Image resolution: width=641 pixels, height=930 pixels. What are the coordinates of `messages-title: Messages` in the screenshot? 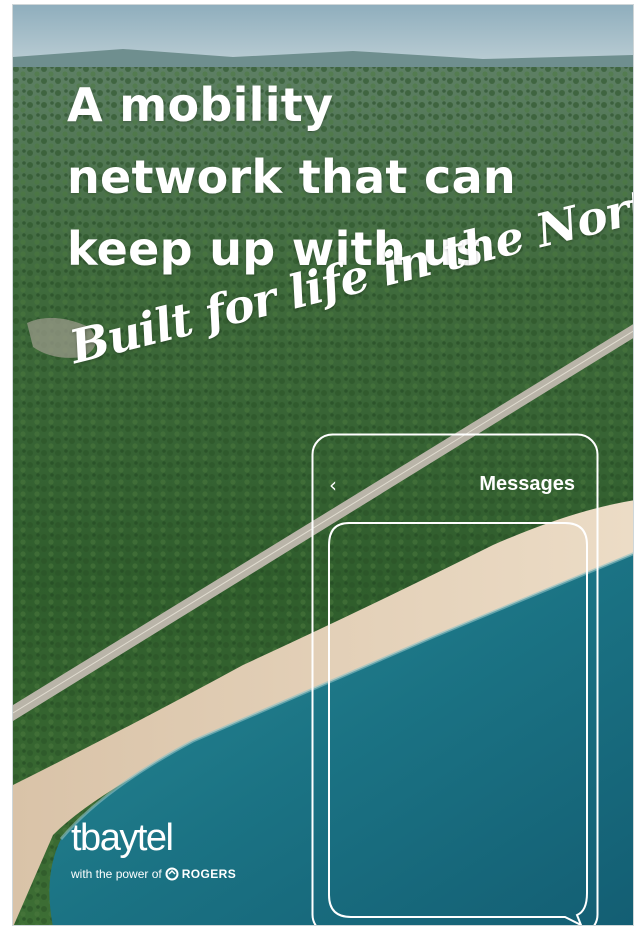 It's located at (527, 484).